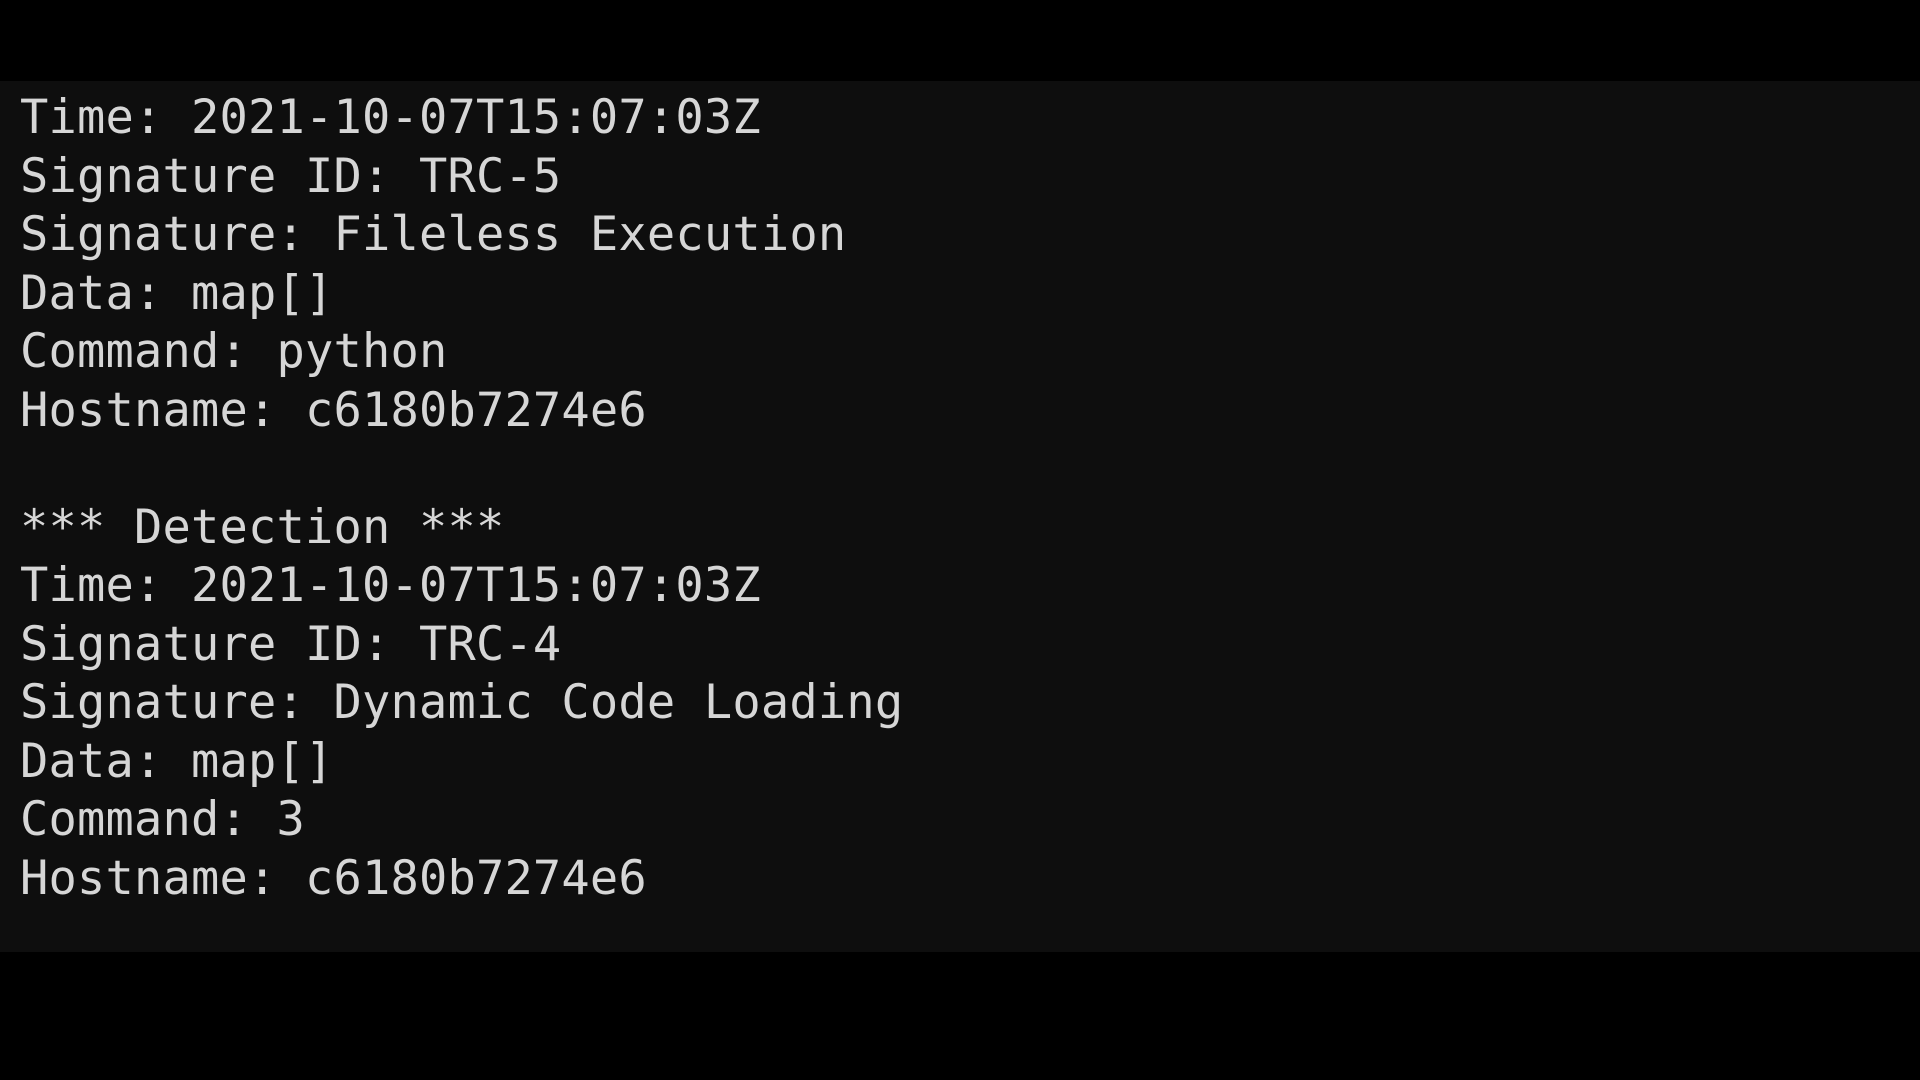 The image size is (1920, 1080). I want to click on detection-command: Command: python, so click(234, 351).